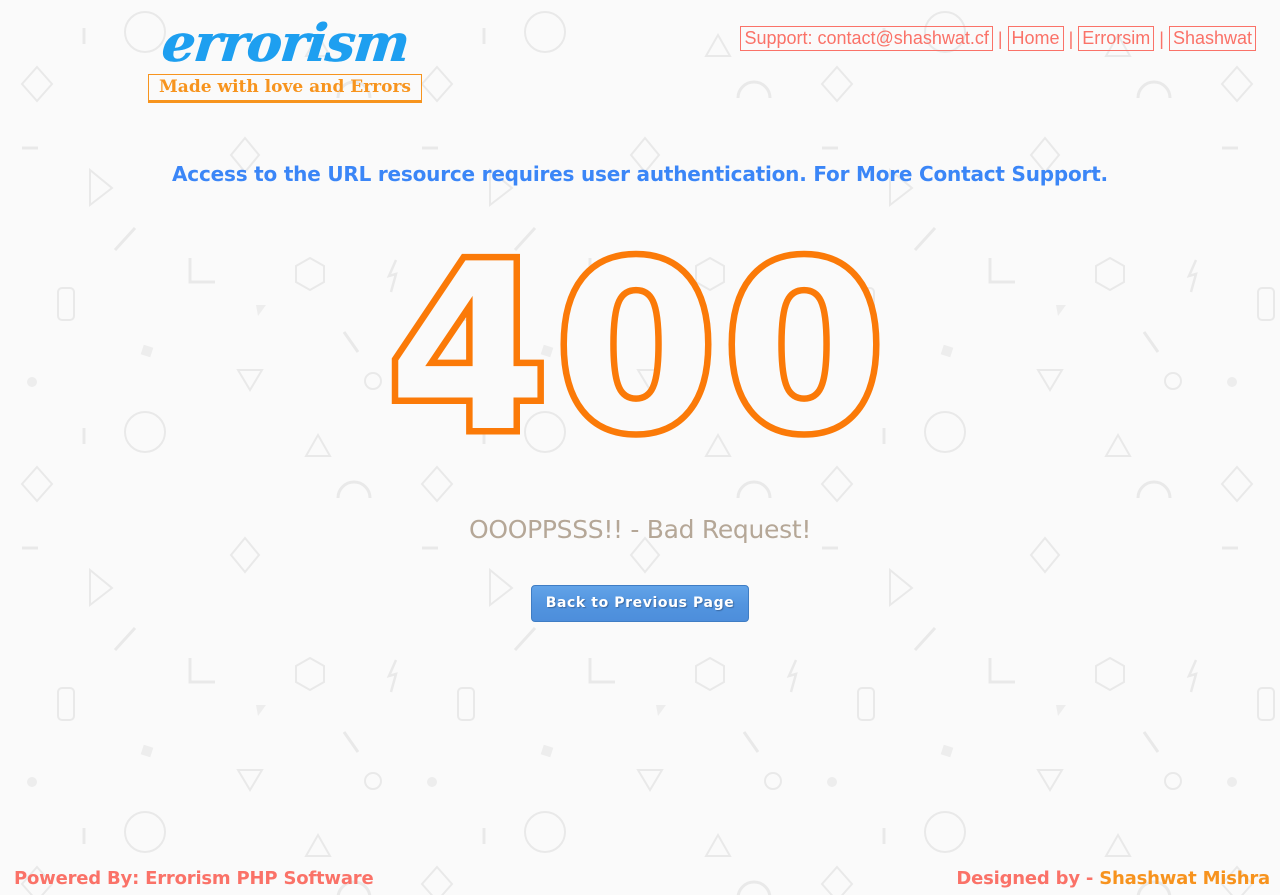  I want to click on error-code: 400, so click(637, 349).